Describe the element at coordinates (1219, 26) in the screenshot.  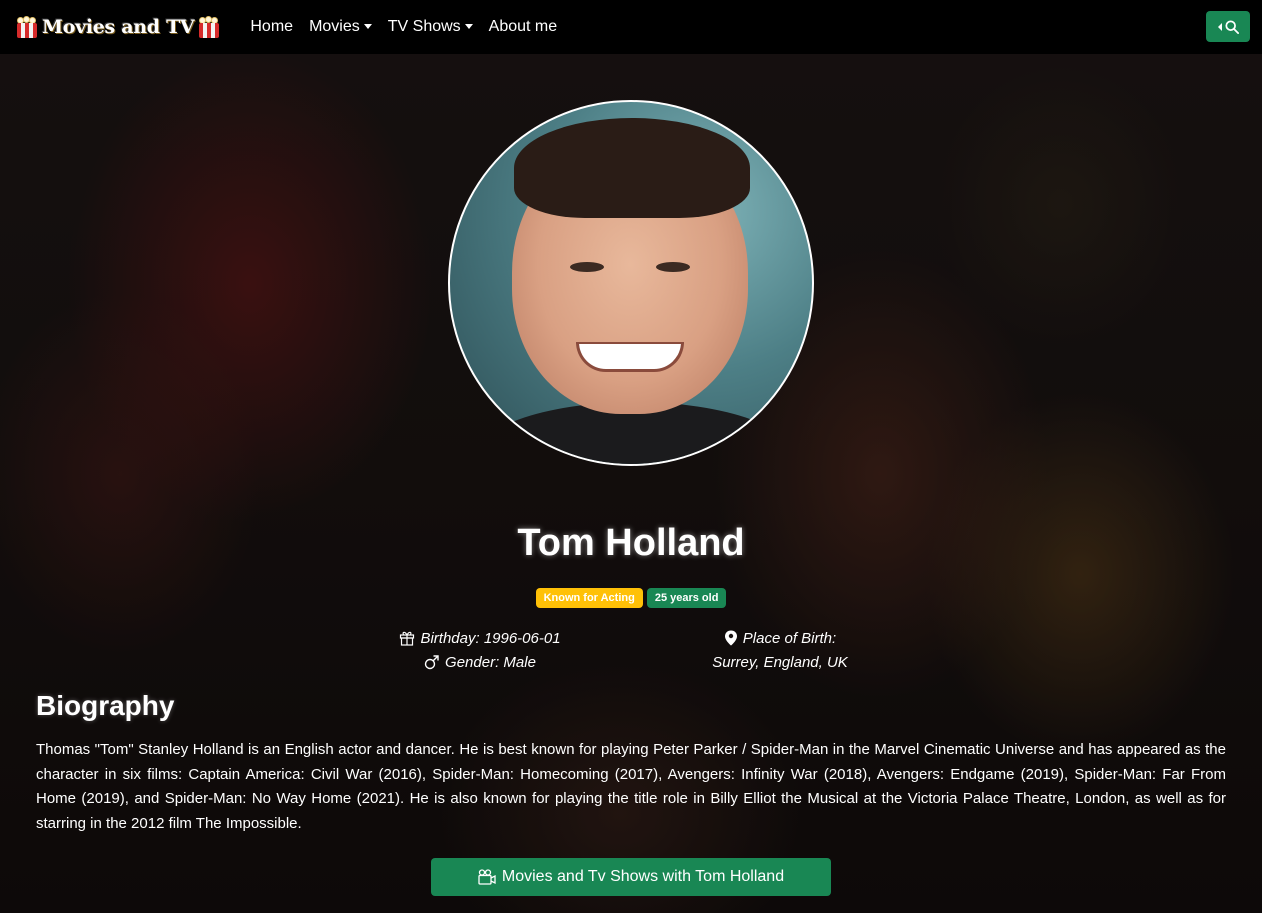
I see `caret-left-icon` at that location.